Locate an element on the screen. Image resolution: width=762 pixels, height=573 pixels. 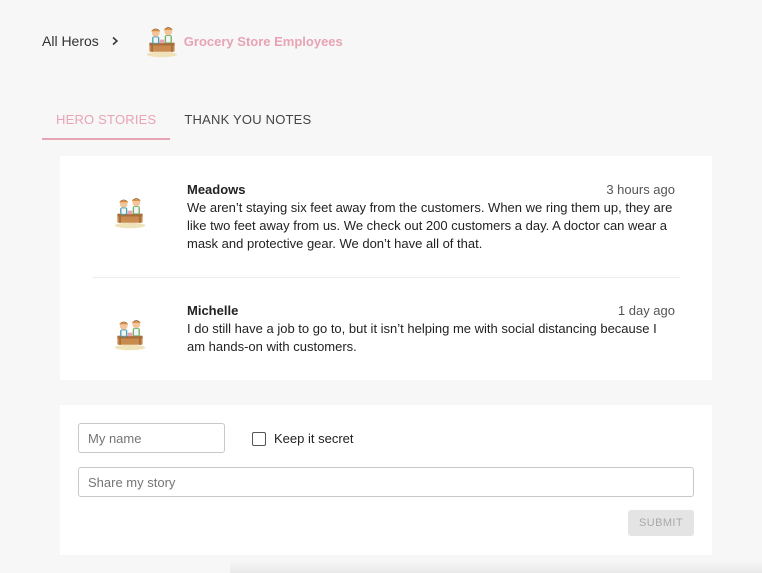
story-author-name: Meadows is located at coordinates (216, 189).